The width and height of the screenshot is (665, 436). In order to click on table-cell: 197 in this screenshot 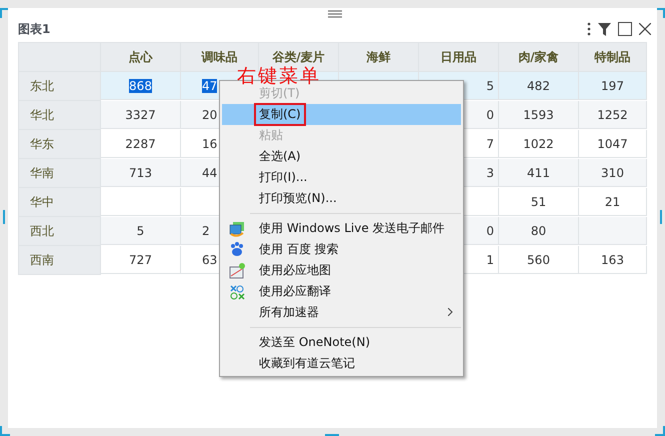, I will do `click(613, 86)`.